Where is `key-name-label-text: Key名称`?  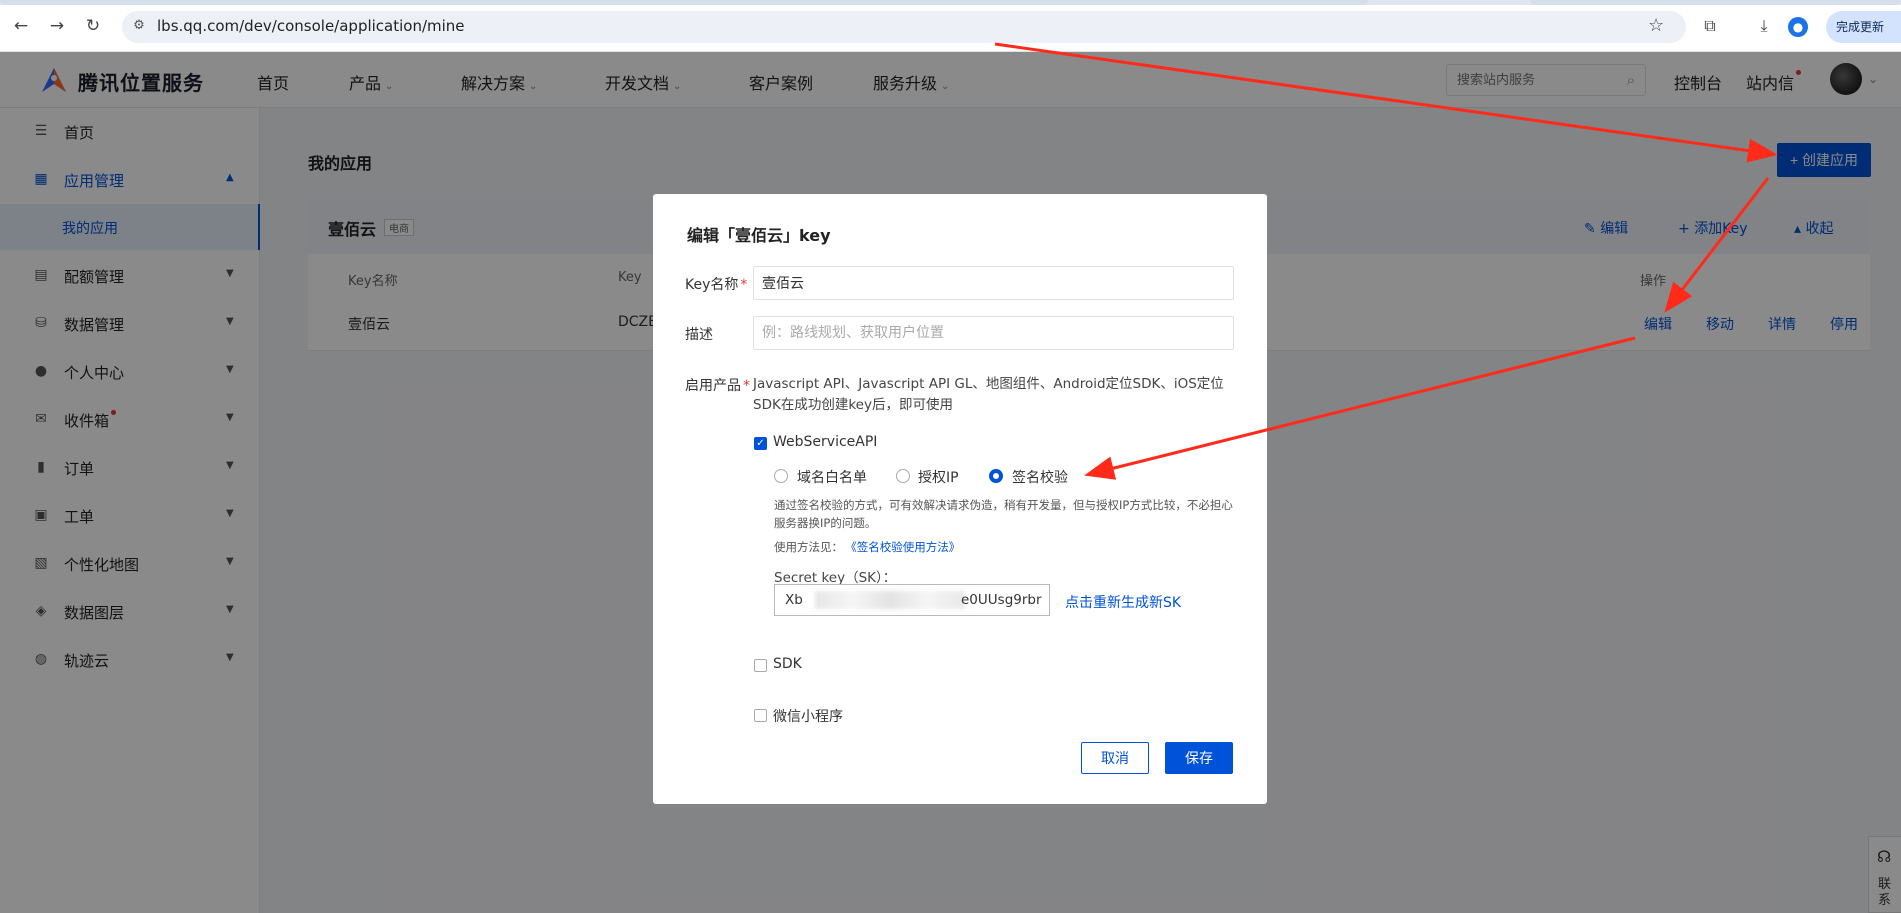
key-name-label-text: Key名称 is located at coordinates (712, 285).